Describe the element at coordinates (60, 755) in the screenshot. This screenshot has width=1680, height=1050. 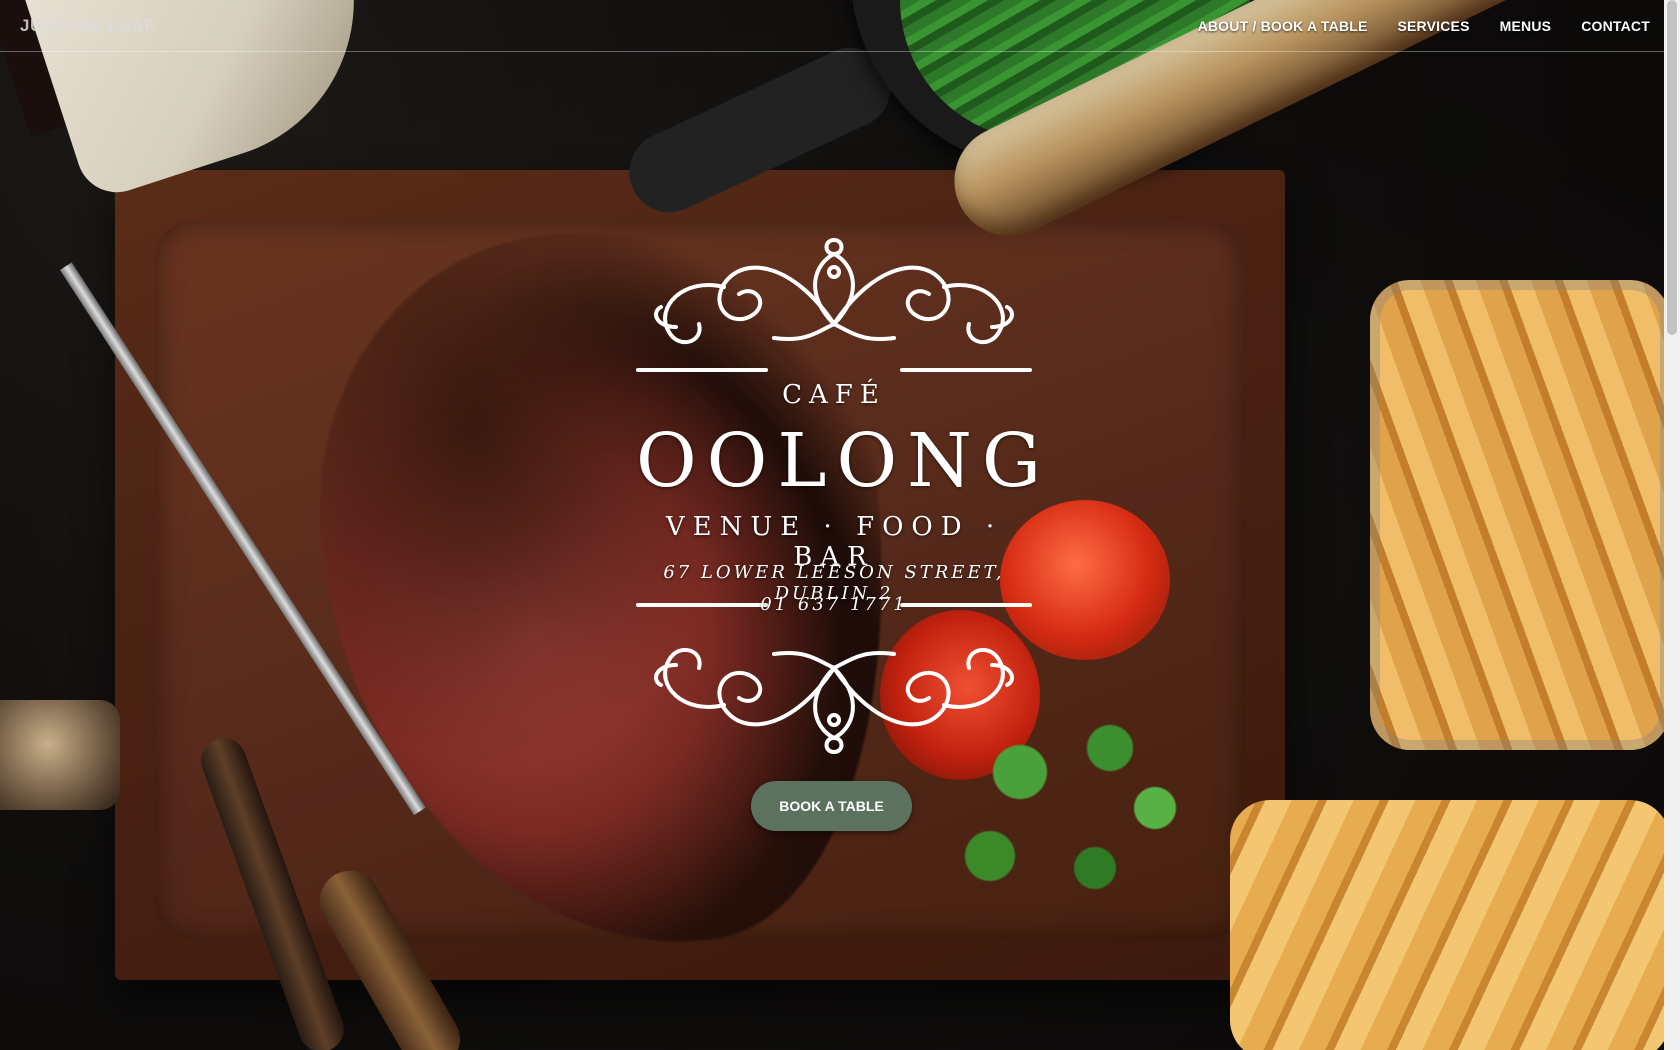
I see `pepper-mill-image` at that location.